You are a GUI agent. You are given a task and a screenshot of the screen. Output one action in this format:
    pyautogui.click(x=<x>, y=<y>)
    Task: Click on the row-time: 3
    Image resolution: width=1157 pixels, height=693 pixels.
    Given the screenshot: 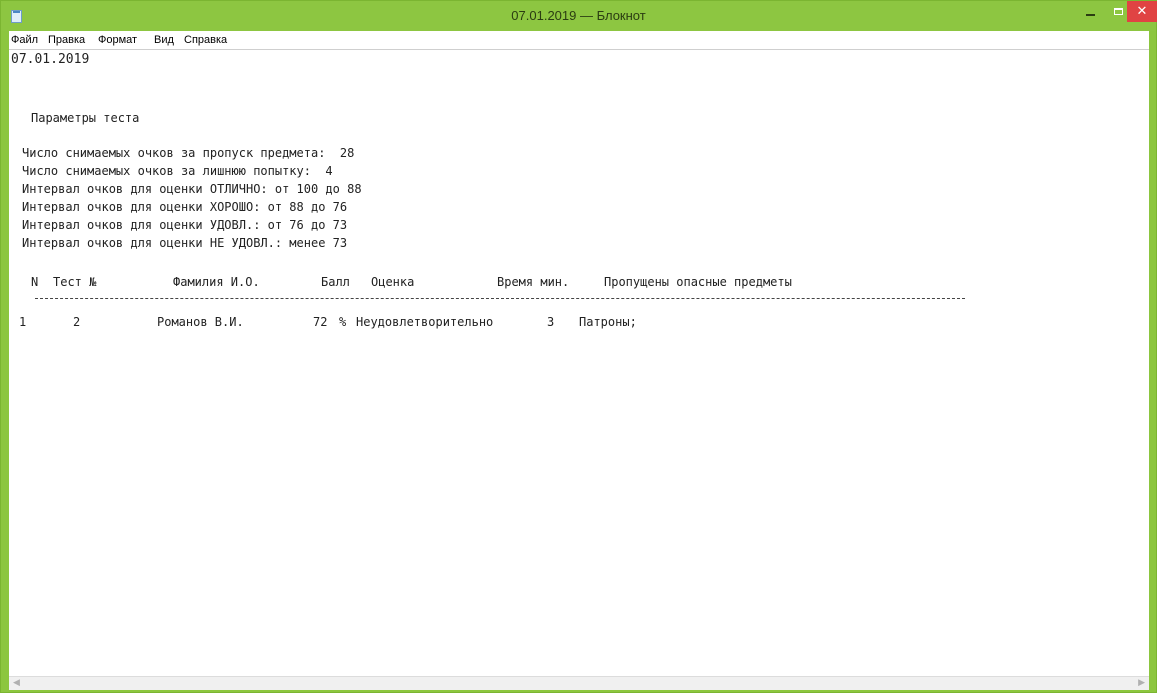 What is the action you would take?
    pyautogui.click(x=551, y=322)
    